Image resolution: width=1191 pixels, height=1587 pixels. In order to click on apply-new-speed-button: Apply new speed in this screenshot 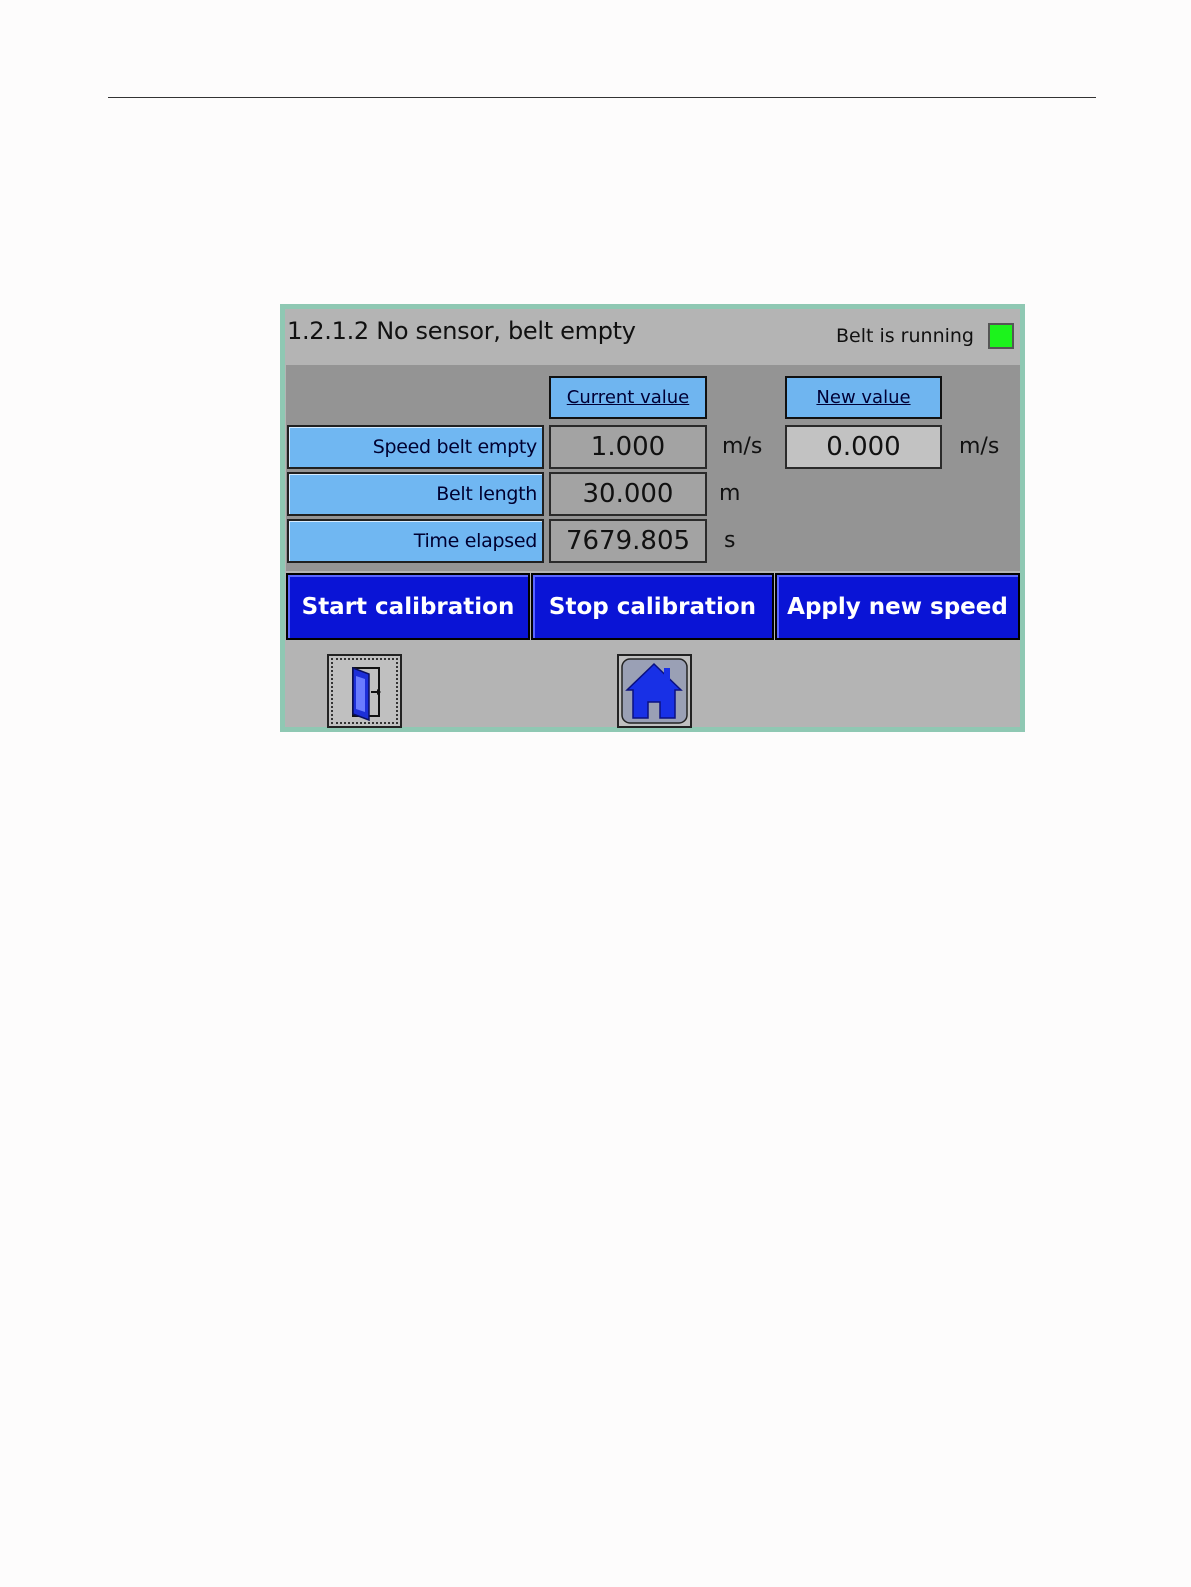, I will do `click(897, 606)`.